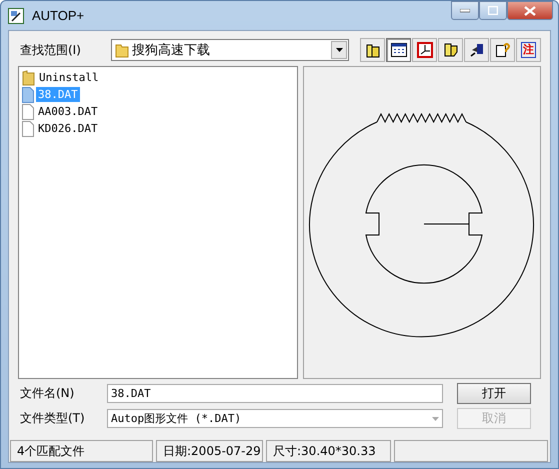 The width and height of the screenshot is (559, 469). Describe the element at coordinates (435, 418) in the screenshot. I see `dropdown-arrow-icon` at that location.